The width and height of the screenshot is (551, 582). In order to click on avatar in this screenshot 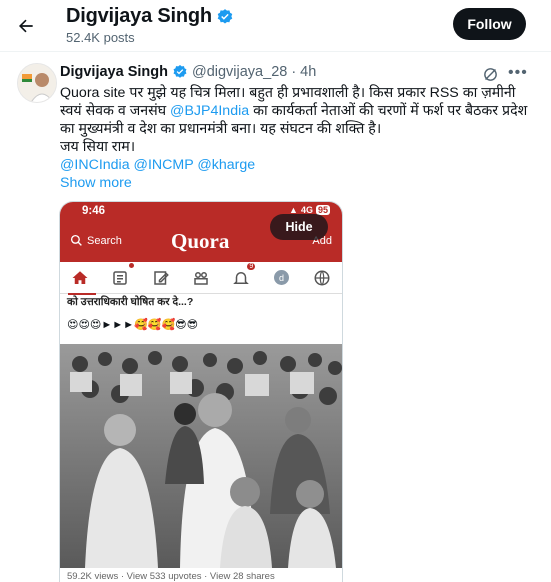, I will do `click(37, 83)`.